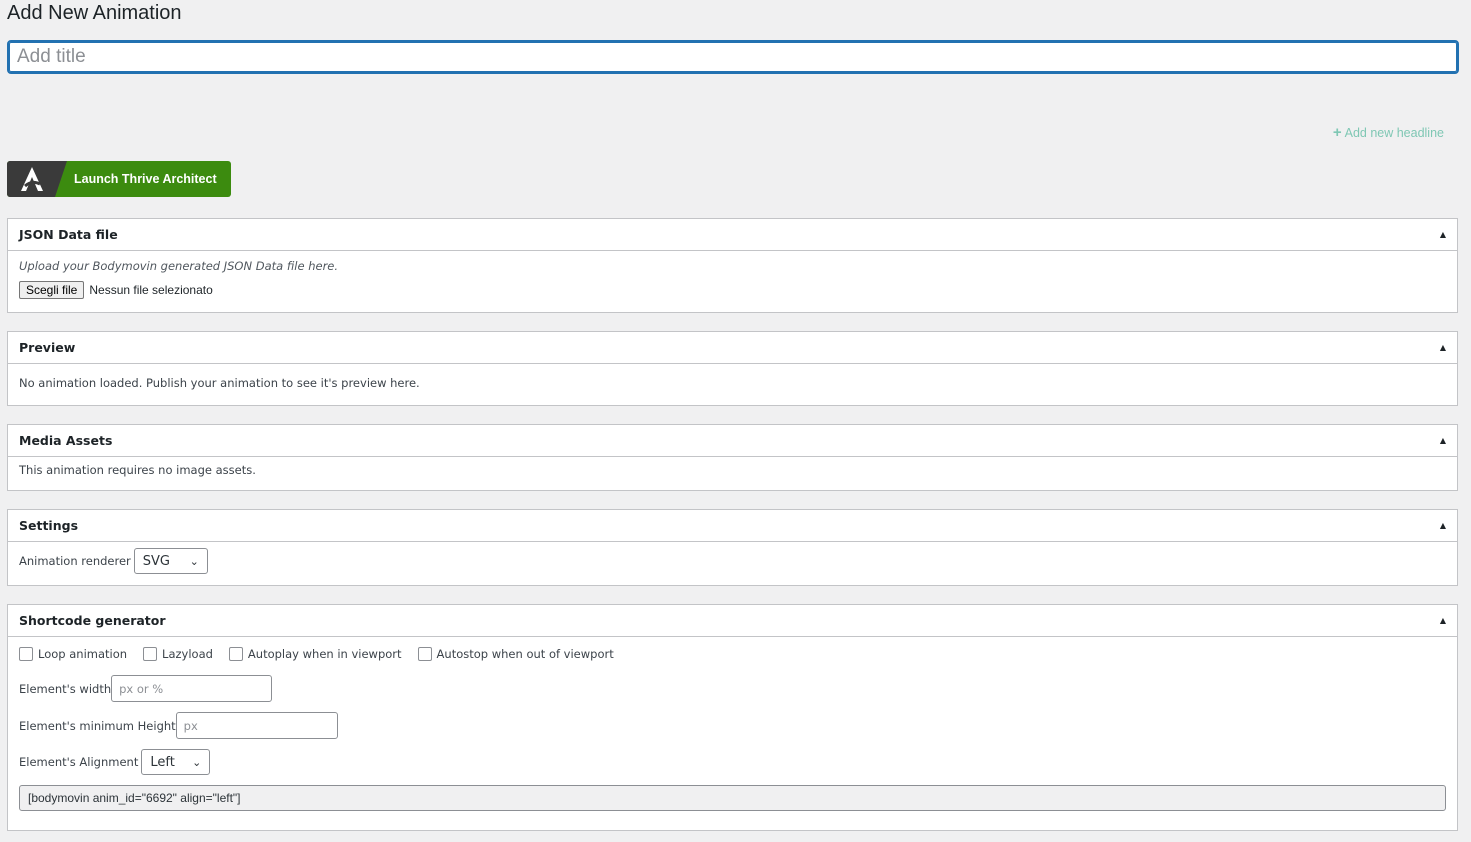 The height and width of the screenshot is (842, 1471). What do you see at coordinates (66, 440) in the screenshot?
I see `media-assets-title: Media Assets` at bounding box center [66, 440].